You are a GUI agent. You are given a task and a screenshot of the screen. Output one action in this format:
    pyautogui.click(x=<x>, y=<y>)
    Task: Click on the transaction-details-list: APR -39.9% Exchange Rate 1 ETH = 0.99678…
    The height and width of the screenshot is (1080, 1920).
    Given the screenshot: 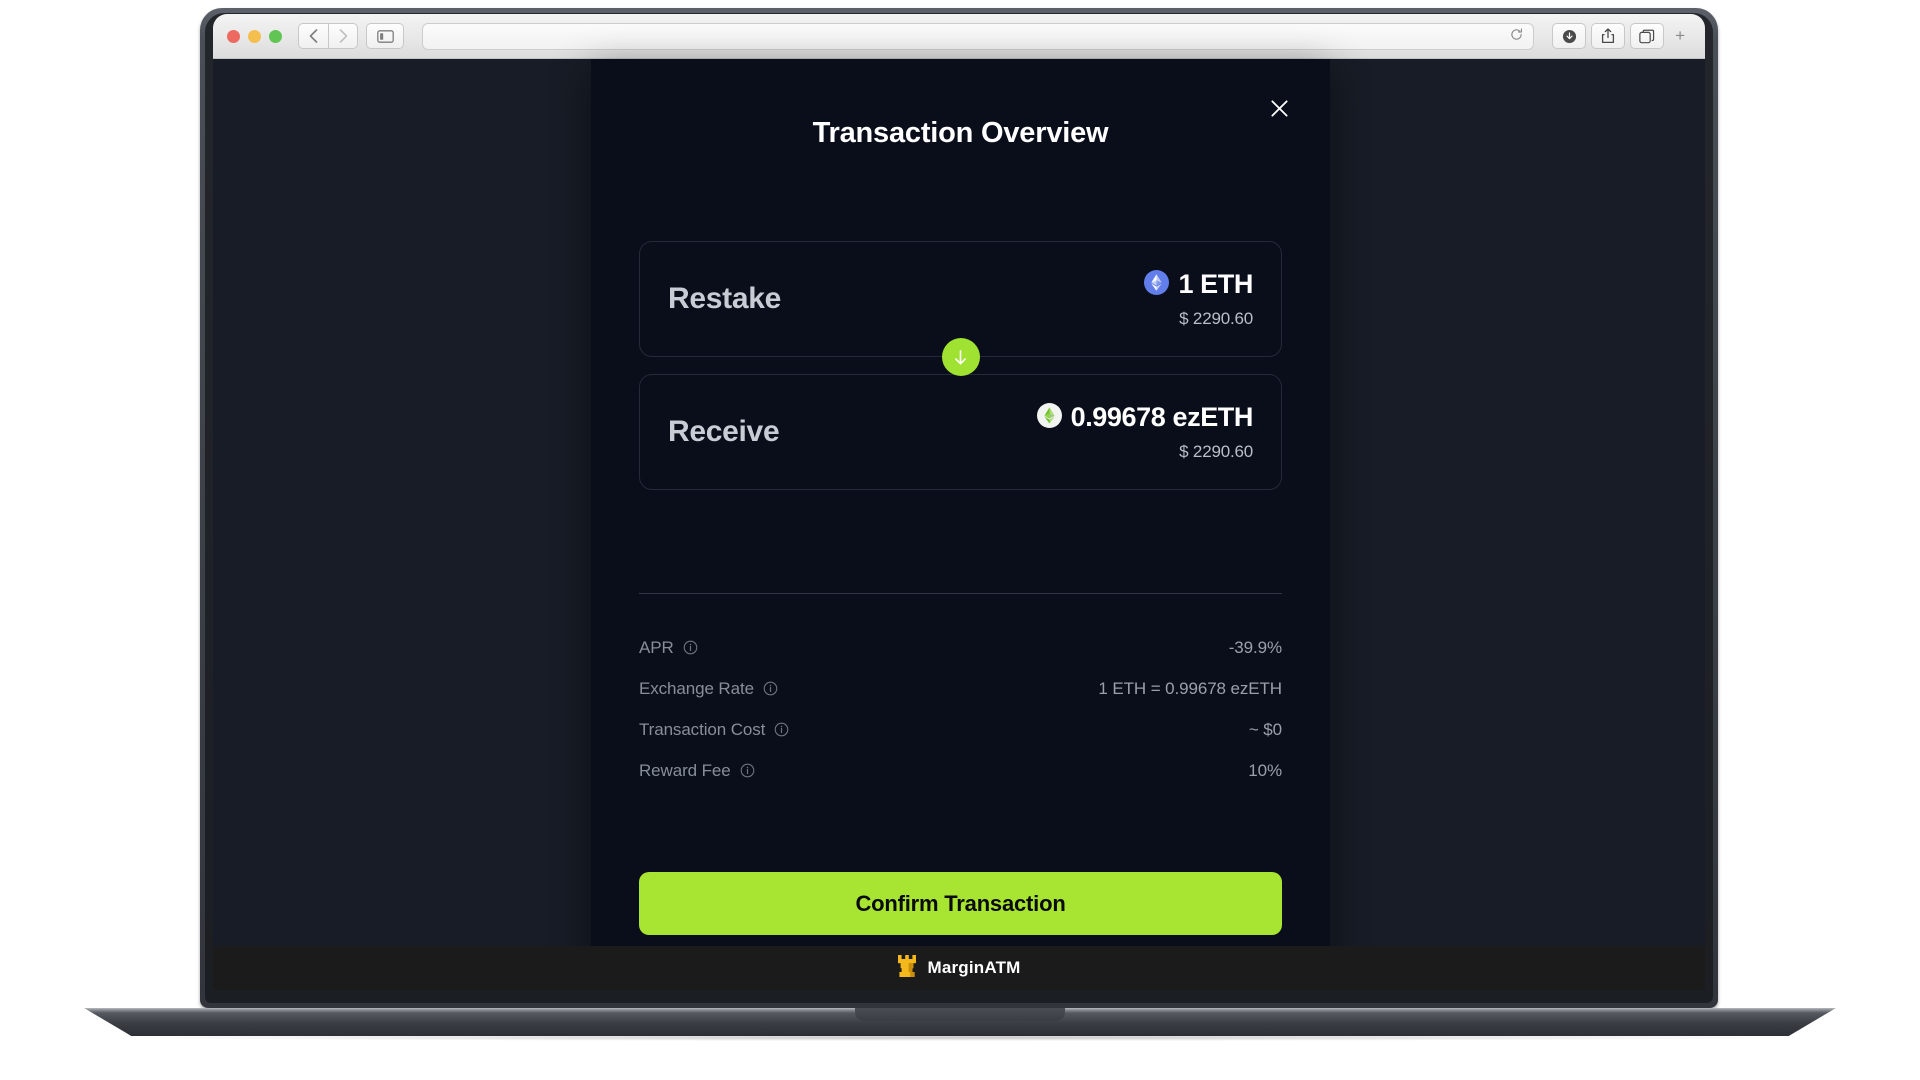 What is the action you would take?
    pyautogui.click(x=960, y=709)
    